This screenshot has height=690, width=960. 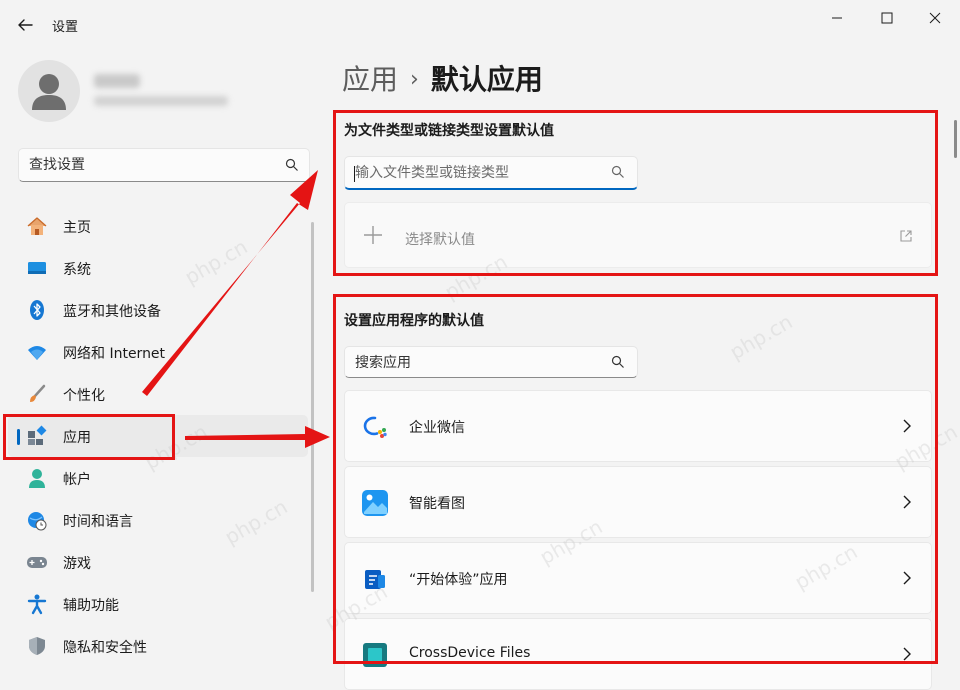 I want to click on get-started-icon, so click(x=375, y=579).